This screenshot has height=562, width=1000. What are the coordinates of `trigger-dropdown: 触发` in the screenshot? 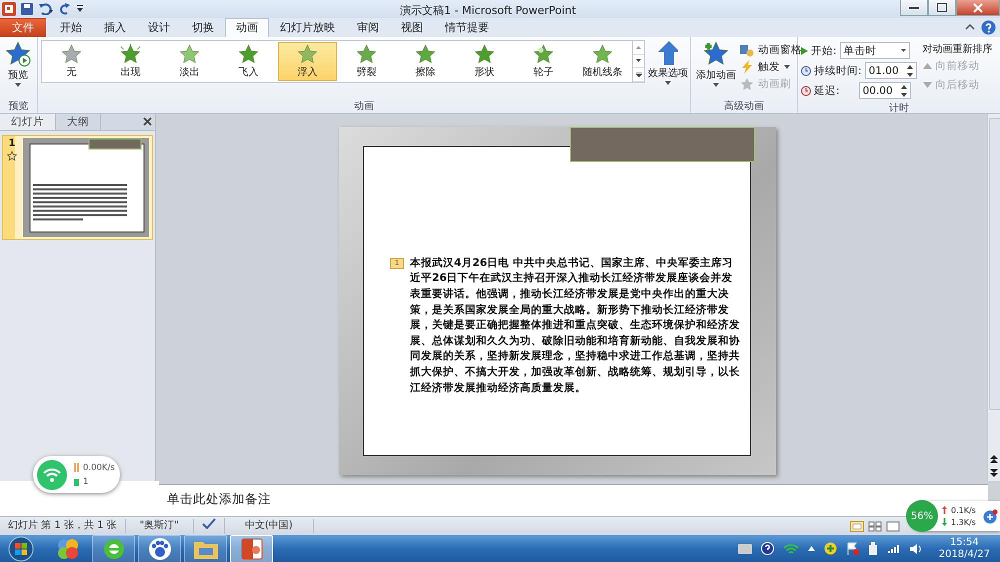 It's located at (771, 67).